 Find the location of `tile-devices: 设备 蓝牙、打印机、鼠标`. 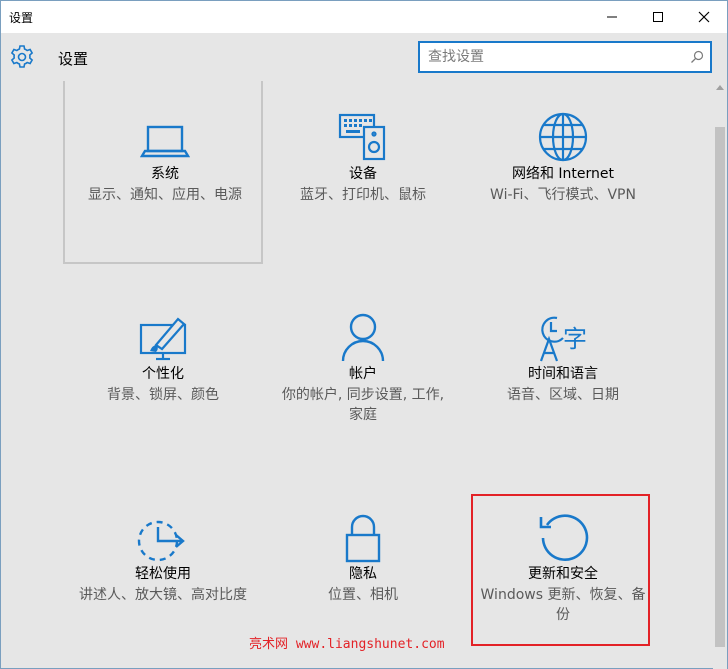

tile-devices: 设备 蓝牙、打印机、鼠标 is located at coordinates (363, 173).